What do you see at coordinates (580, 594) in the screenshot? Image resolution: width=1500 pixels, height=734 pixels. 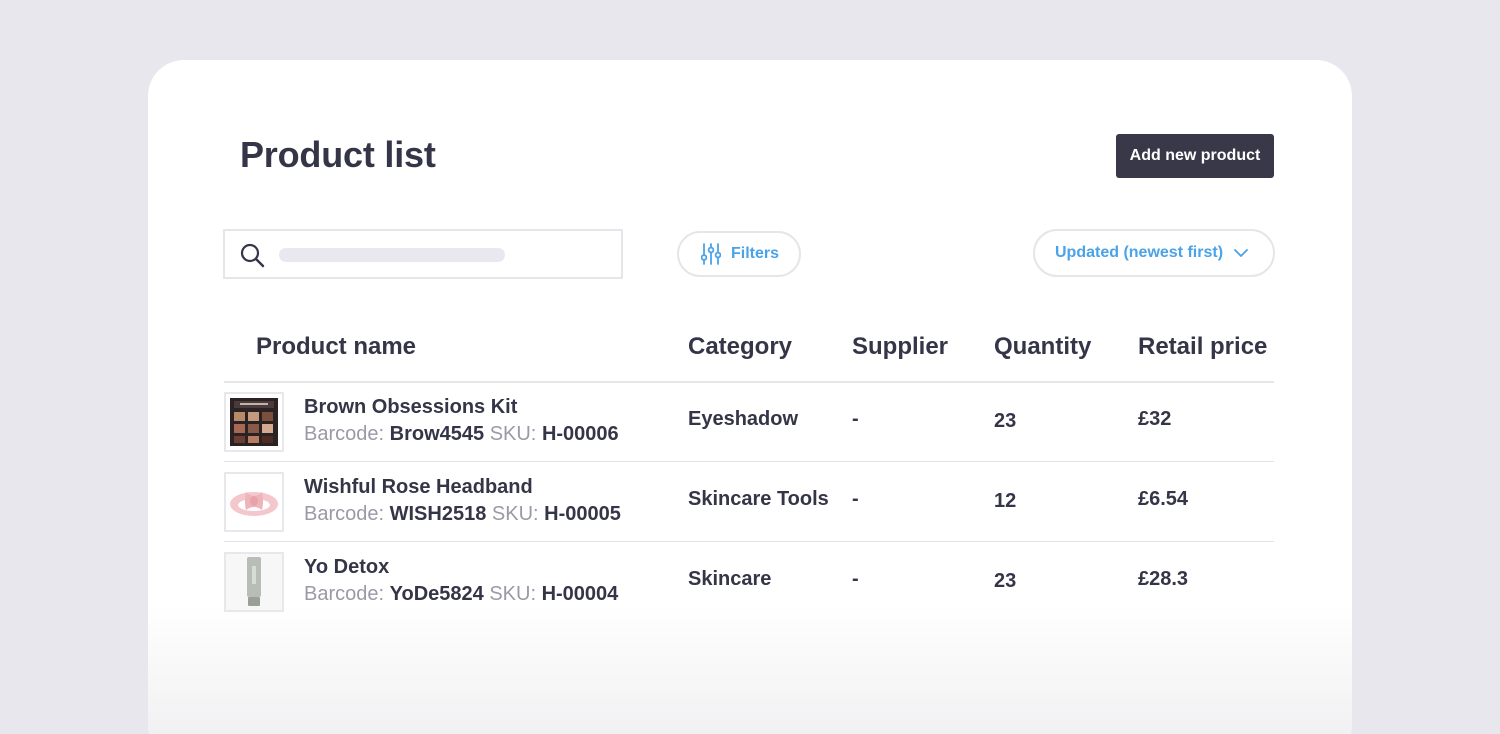 I see `sku-value: H-00004` at bounding box center [580, 594].